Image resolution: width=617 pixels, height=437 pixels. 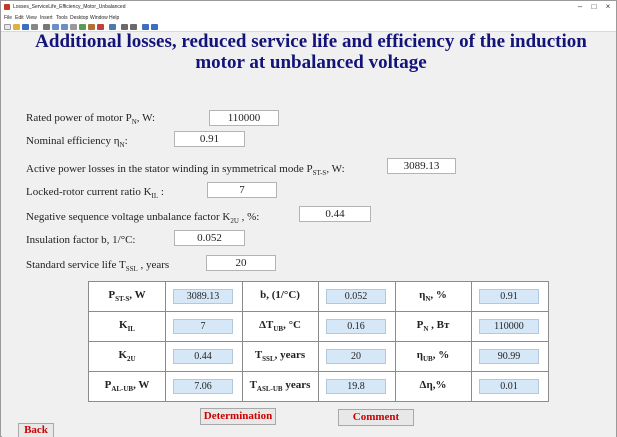 What do you see at coordinates (580, 7) in the screenshot?
I see `minimize-button: –` at bounding box center [580, 7].